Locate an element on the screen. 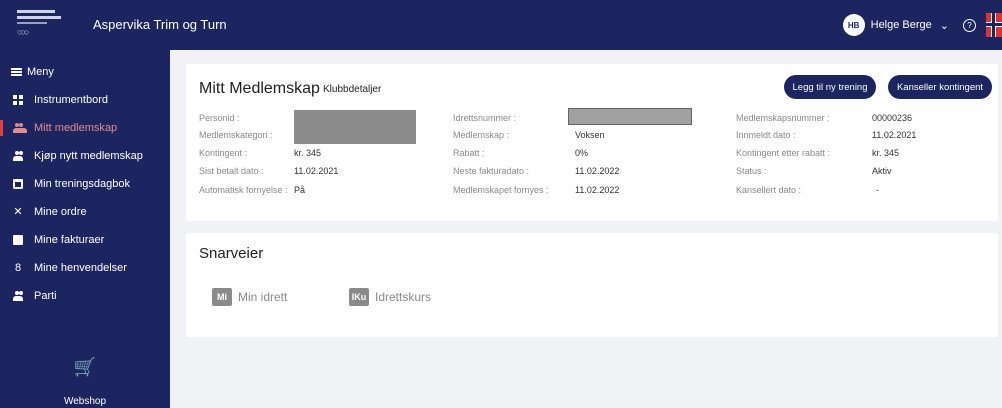 The height and width of the screenshot is (408, 1002). sidebar-item-buy-membership: Kjøp nytt medlemskap is located at coordinates (85, 156).